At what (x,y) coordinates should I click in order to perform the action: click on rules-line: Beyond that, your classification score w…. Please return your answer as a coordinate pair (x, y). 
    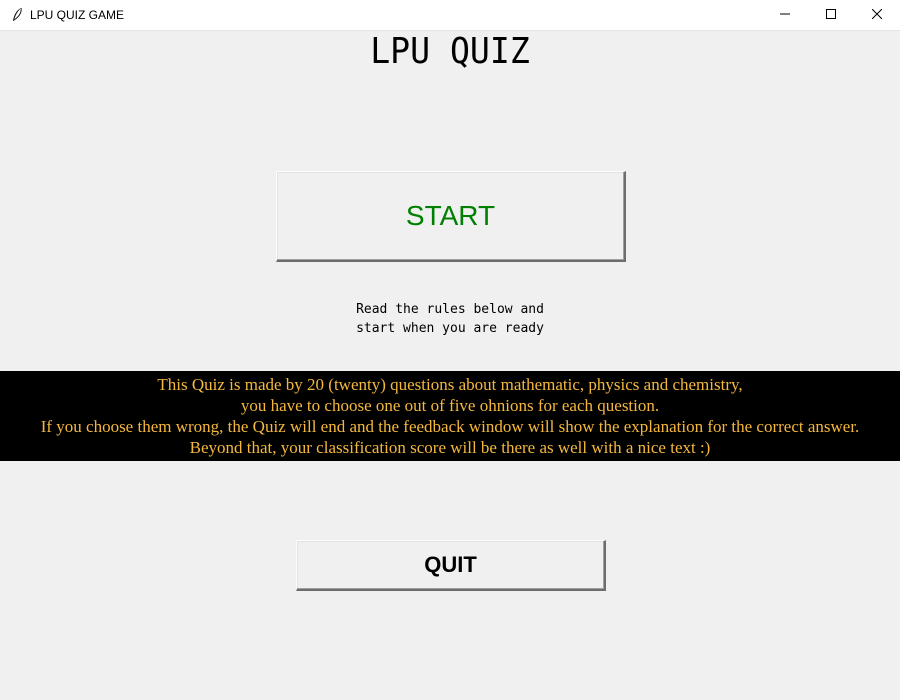
    Looking at the image, I should click on (450, 447).